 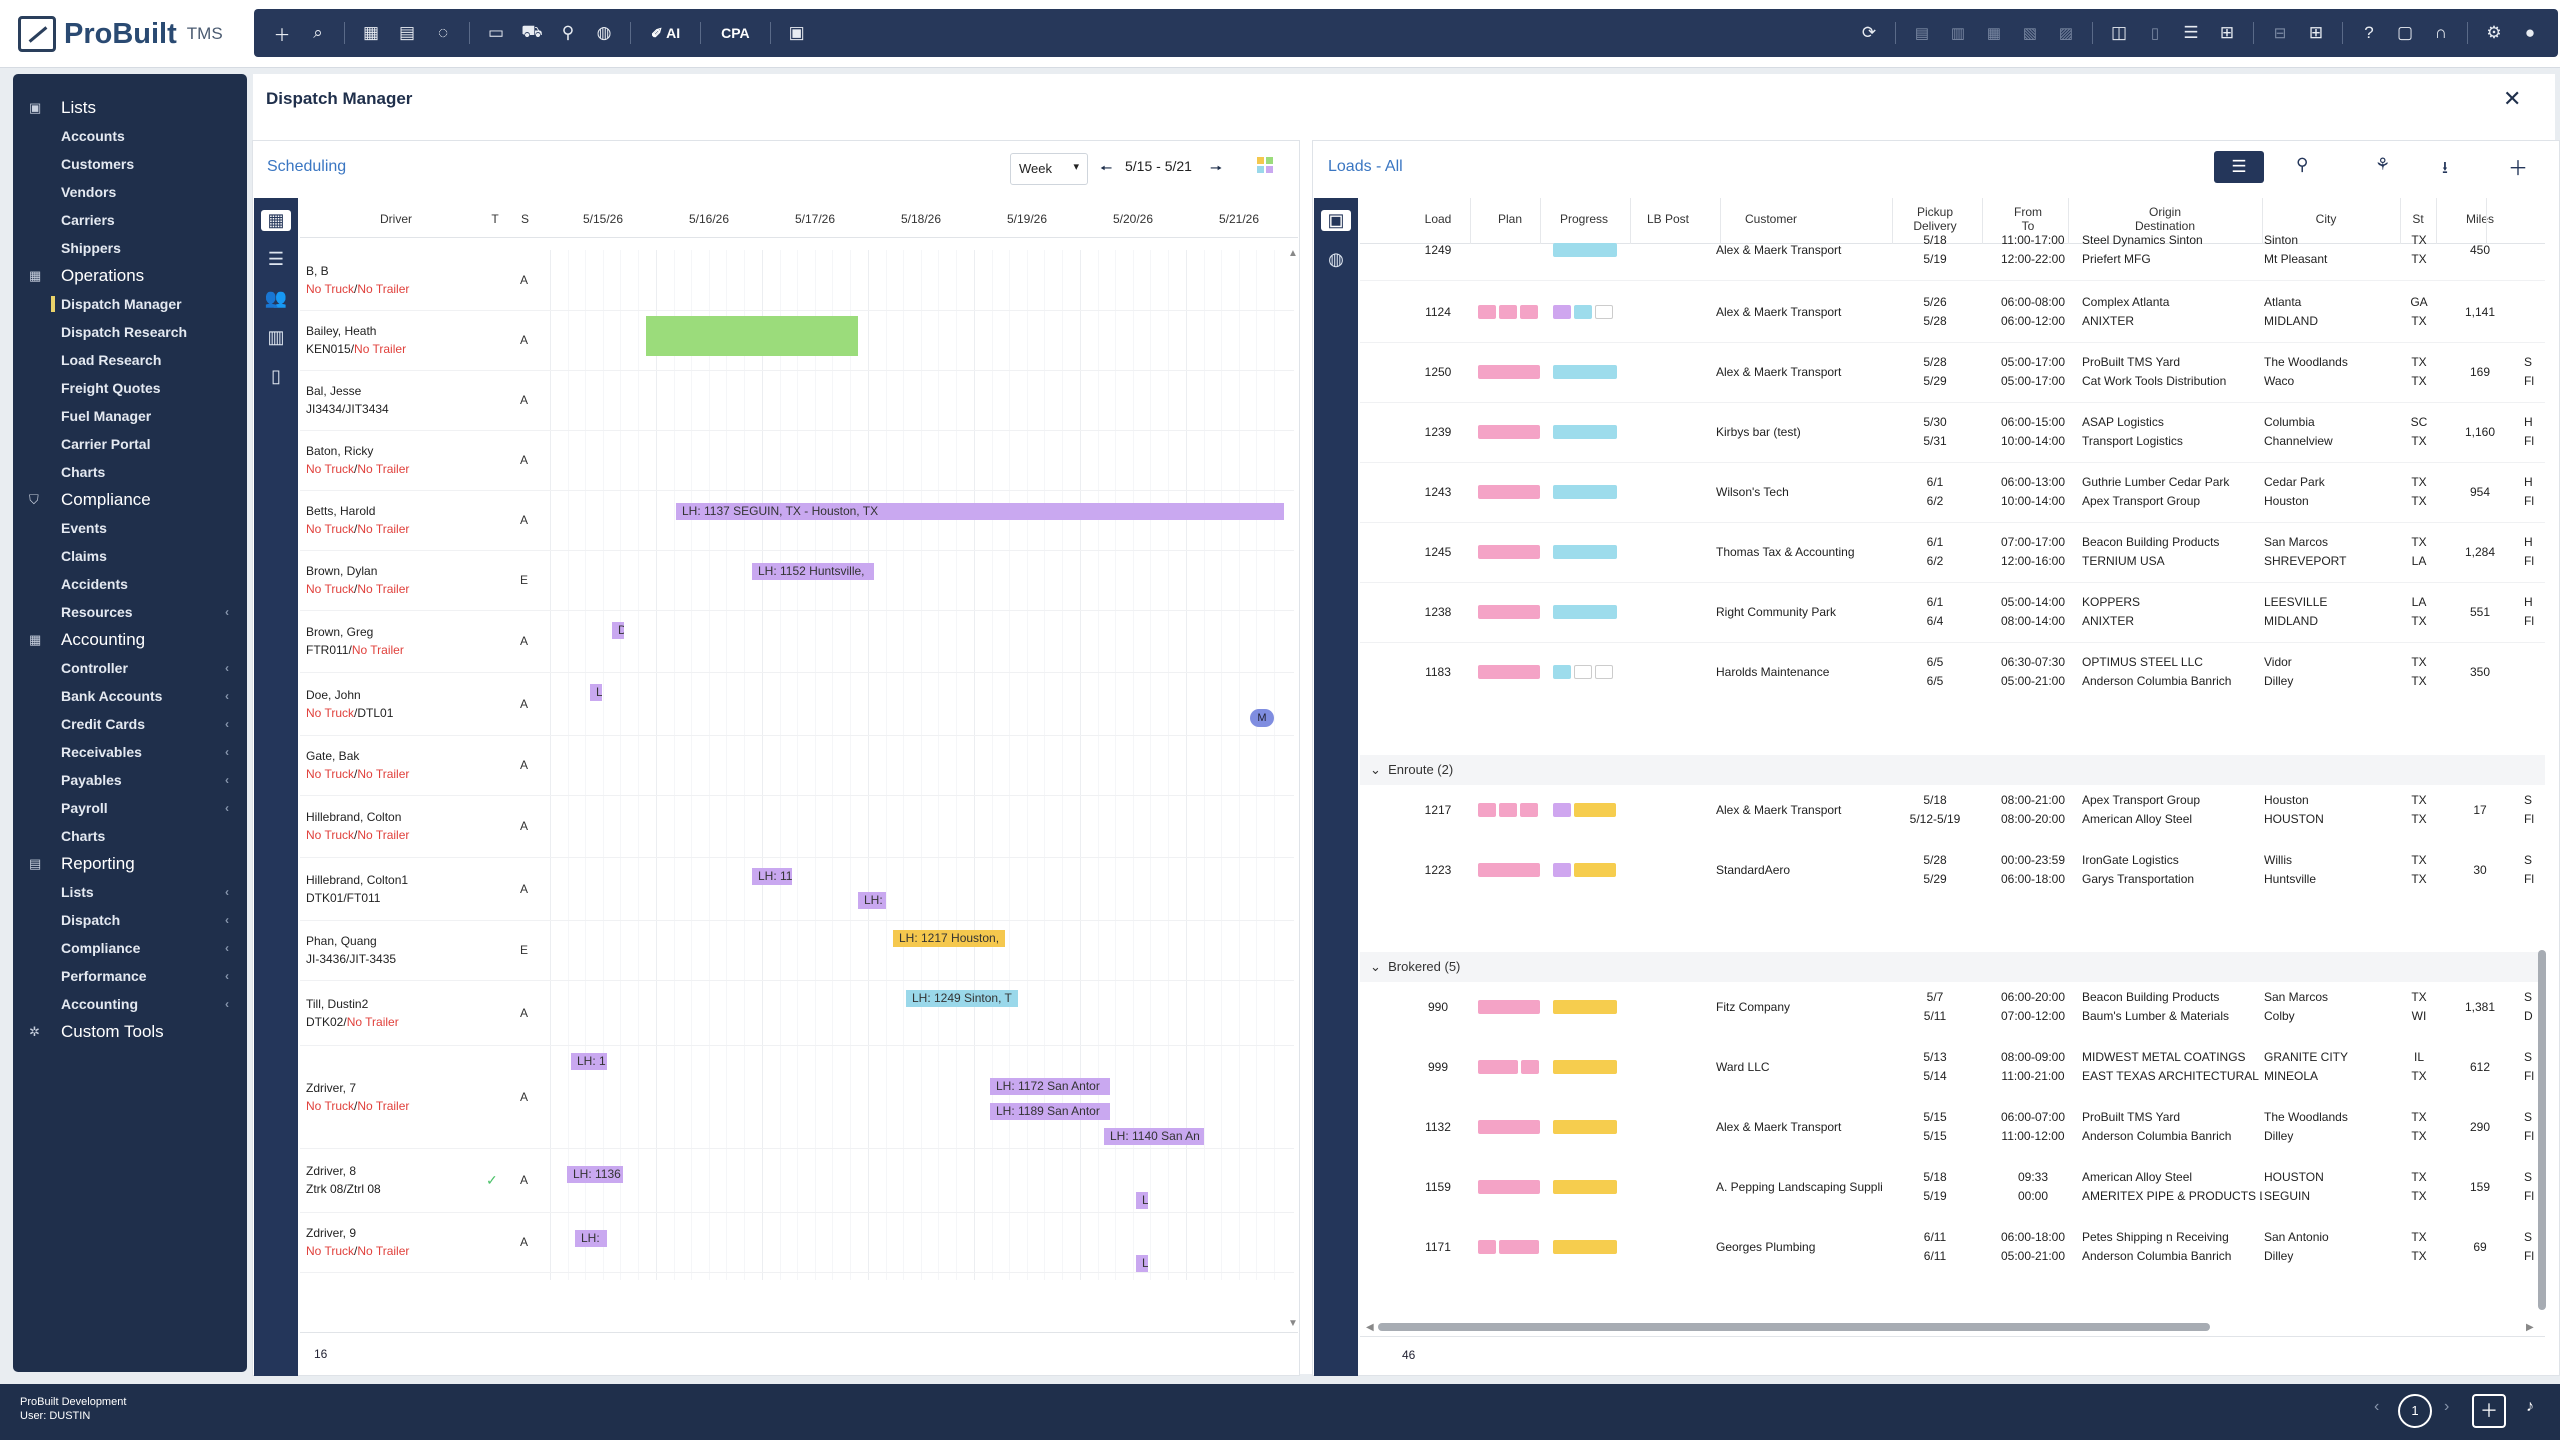 What do you see at coordinates (130, 108) in the screenshot?
I see `sidebar-section-lists: ▣ Lists` at bounding box center [130, 108].